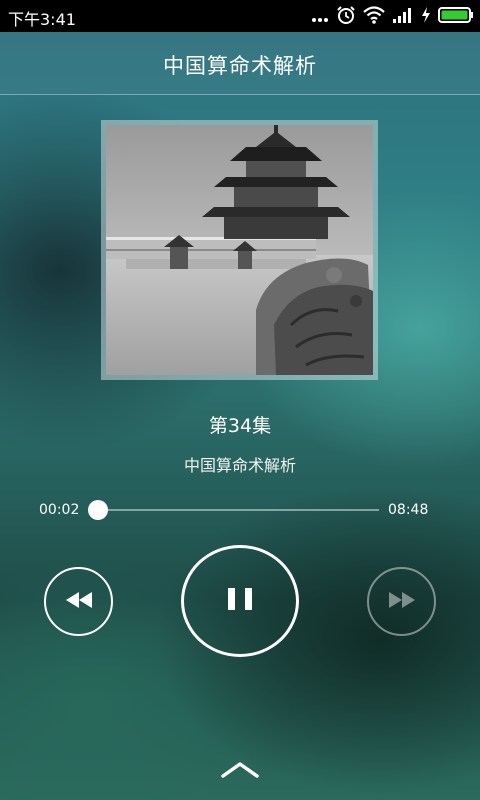  Describe the element at coordinates (320, 17) in the screenshot. I see `more-dots-icon` at that location.